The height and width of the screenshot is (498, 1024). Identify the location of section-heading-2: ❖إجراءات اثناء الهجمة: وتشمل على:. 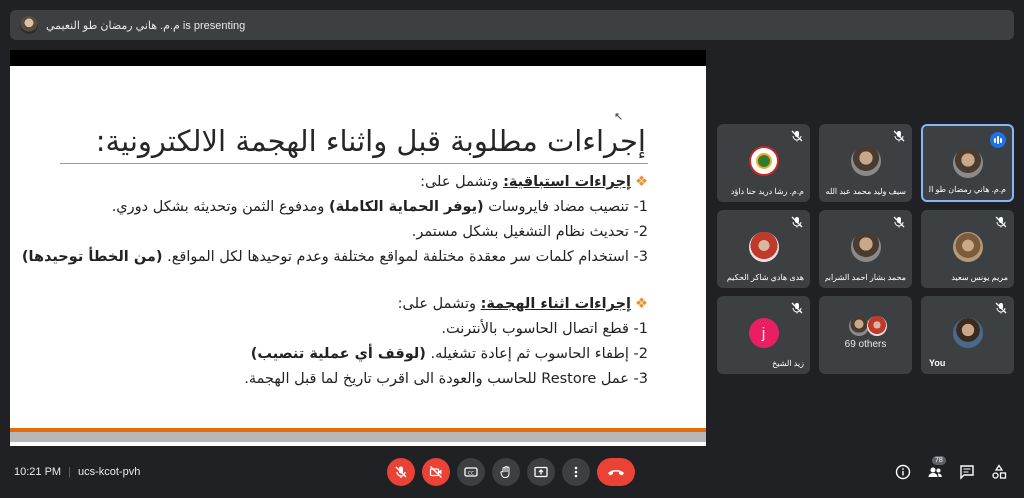
(522, 304).